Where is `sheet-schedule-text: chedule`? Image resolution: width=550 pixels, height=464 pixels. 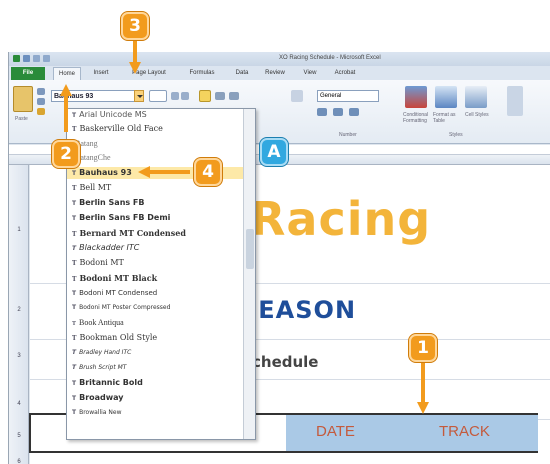 sheet-schedule-text: chedule is located at coordinates (285, 362).